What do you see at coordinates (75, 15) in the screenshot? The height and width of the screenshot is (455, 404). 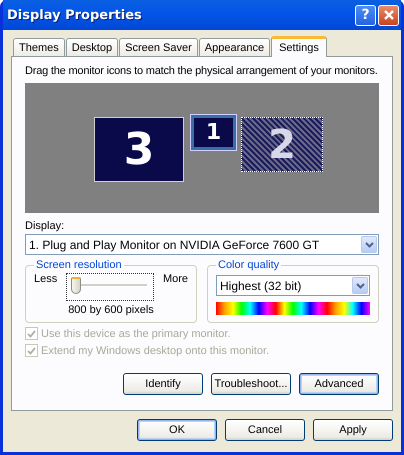 I see `window-title: Display Properties` at bounding box center [75, 15].